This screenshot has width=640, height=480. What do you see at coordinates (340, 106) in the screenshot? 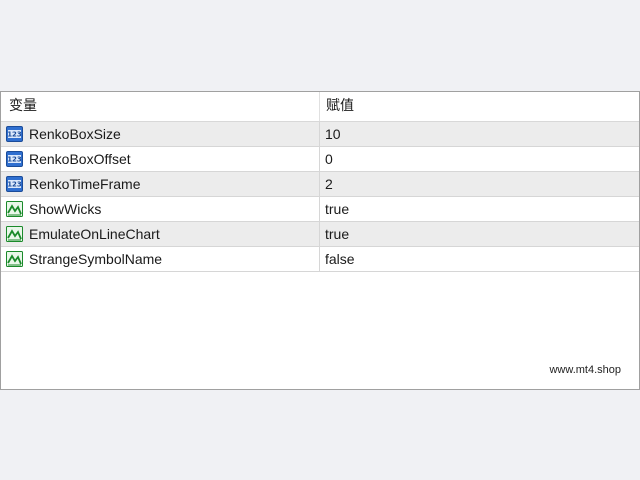
I see `header-value: 赋值` at bounding box center [340, 106].